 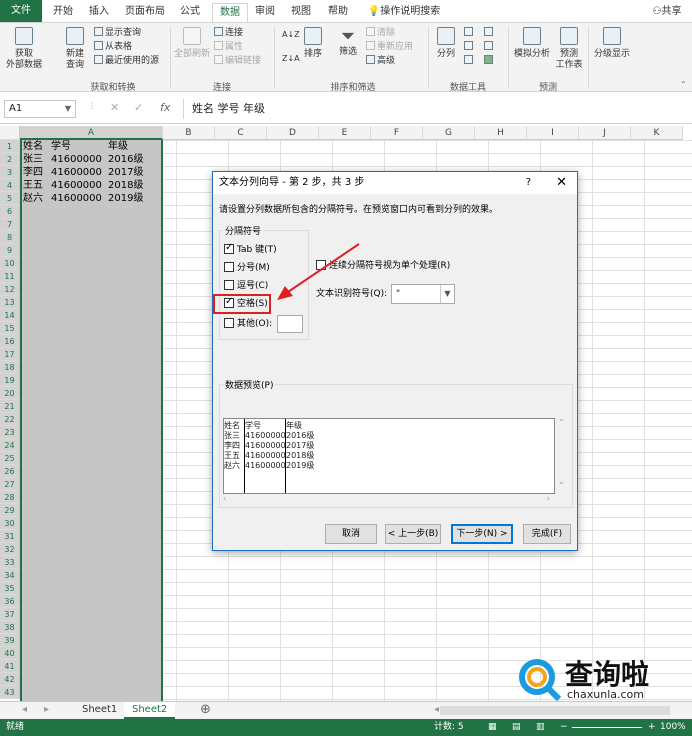 I want to click on row-header: 26, so click(x=10, y=471).